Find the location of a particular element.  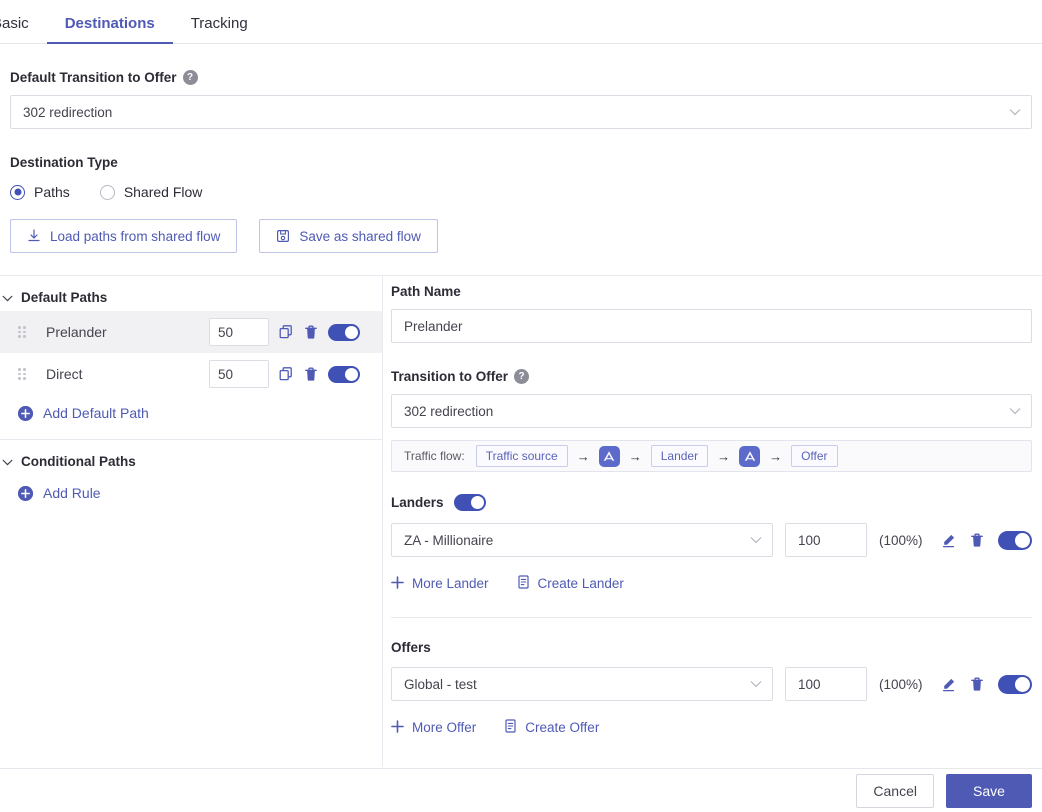

lander-name: ZA - Millionaire is located at coordinates (449, 540).